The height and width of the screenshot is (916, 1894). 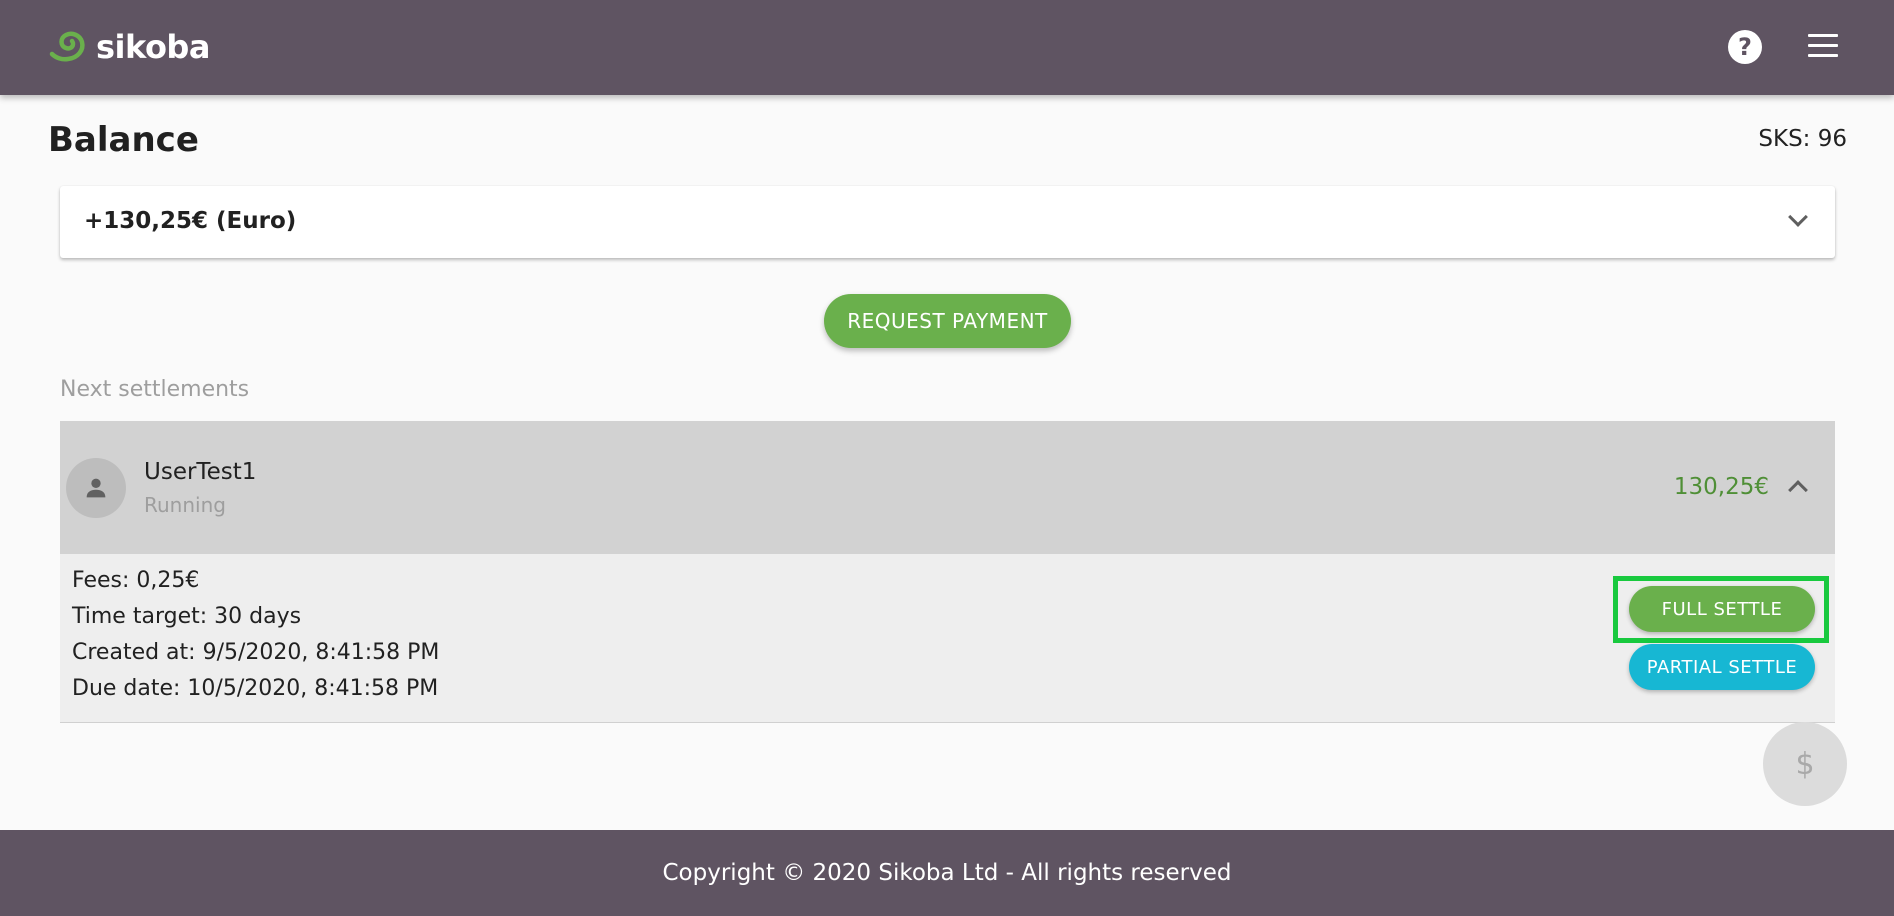 I want to click on settlement-amount: 130,25€, so click(x=1721, y=487).